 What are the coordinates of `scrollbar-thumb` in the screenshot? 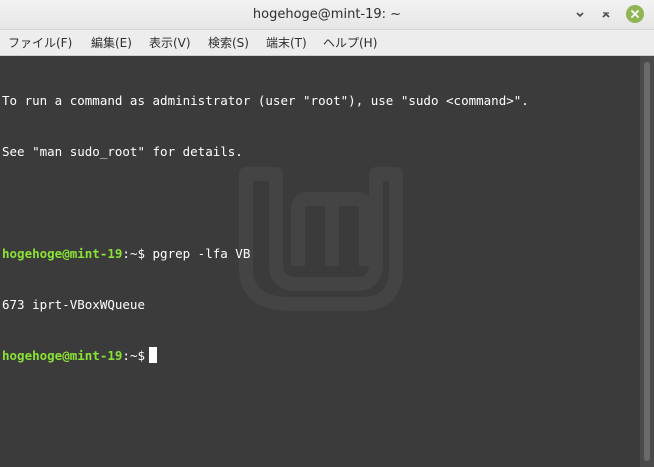 It's located at (647, 261).